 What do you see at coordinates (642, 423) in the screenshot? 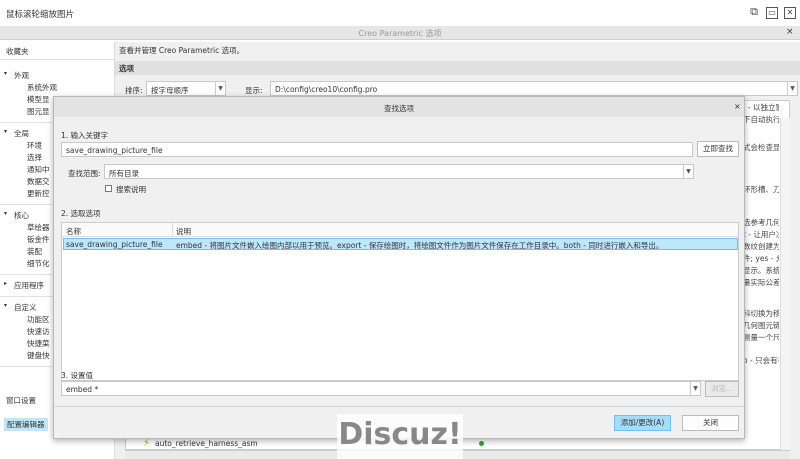
I see `add-change-button: 添加/更改(A)` at bounding box center [642, 423].